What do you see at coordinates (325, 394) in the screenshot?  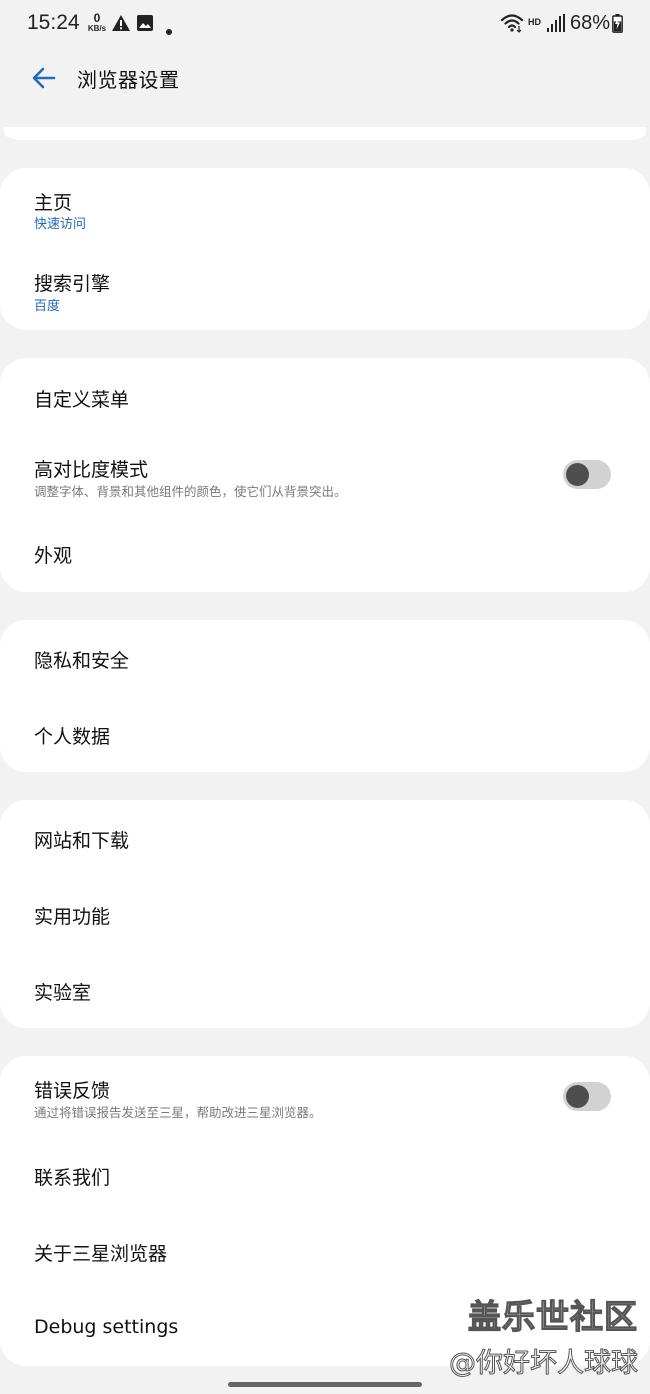 I see `setting-custom-menu: 自定义菜单` at bounding box center [325, 394].